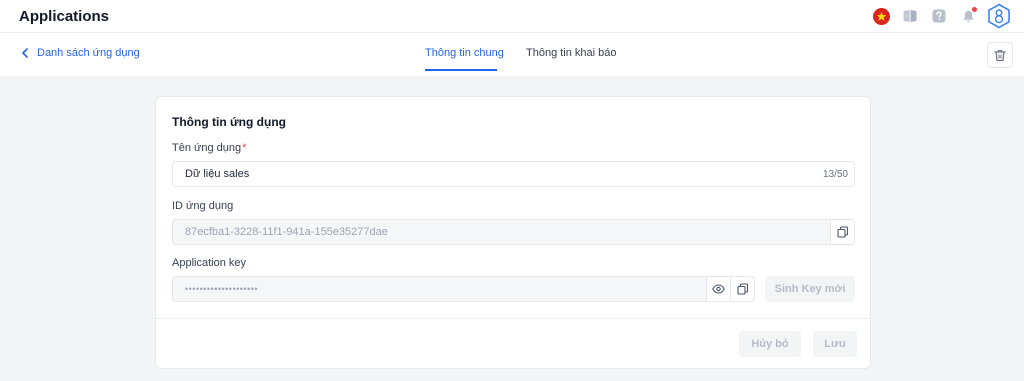 The width and height of the screenshot is (1024, 381). Describe the element at coordinates (209, 148) in the screenshot. I see `app-name-label: Tên ứng dụng*` at that location.